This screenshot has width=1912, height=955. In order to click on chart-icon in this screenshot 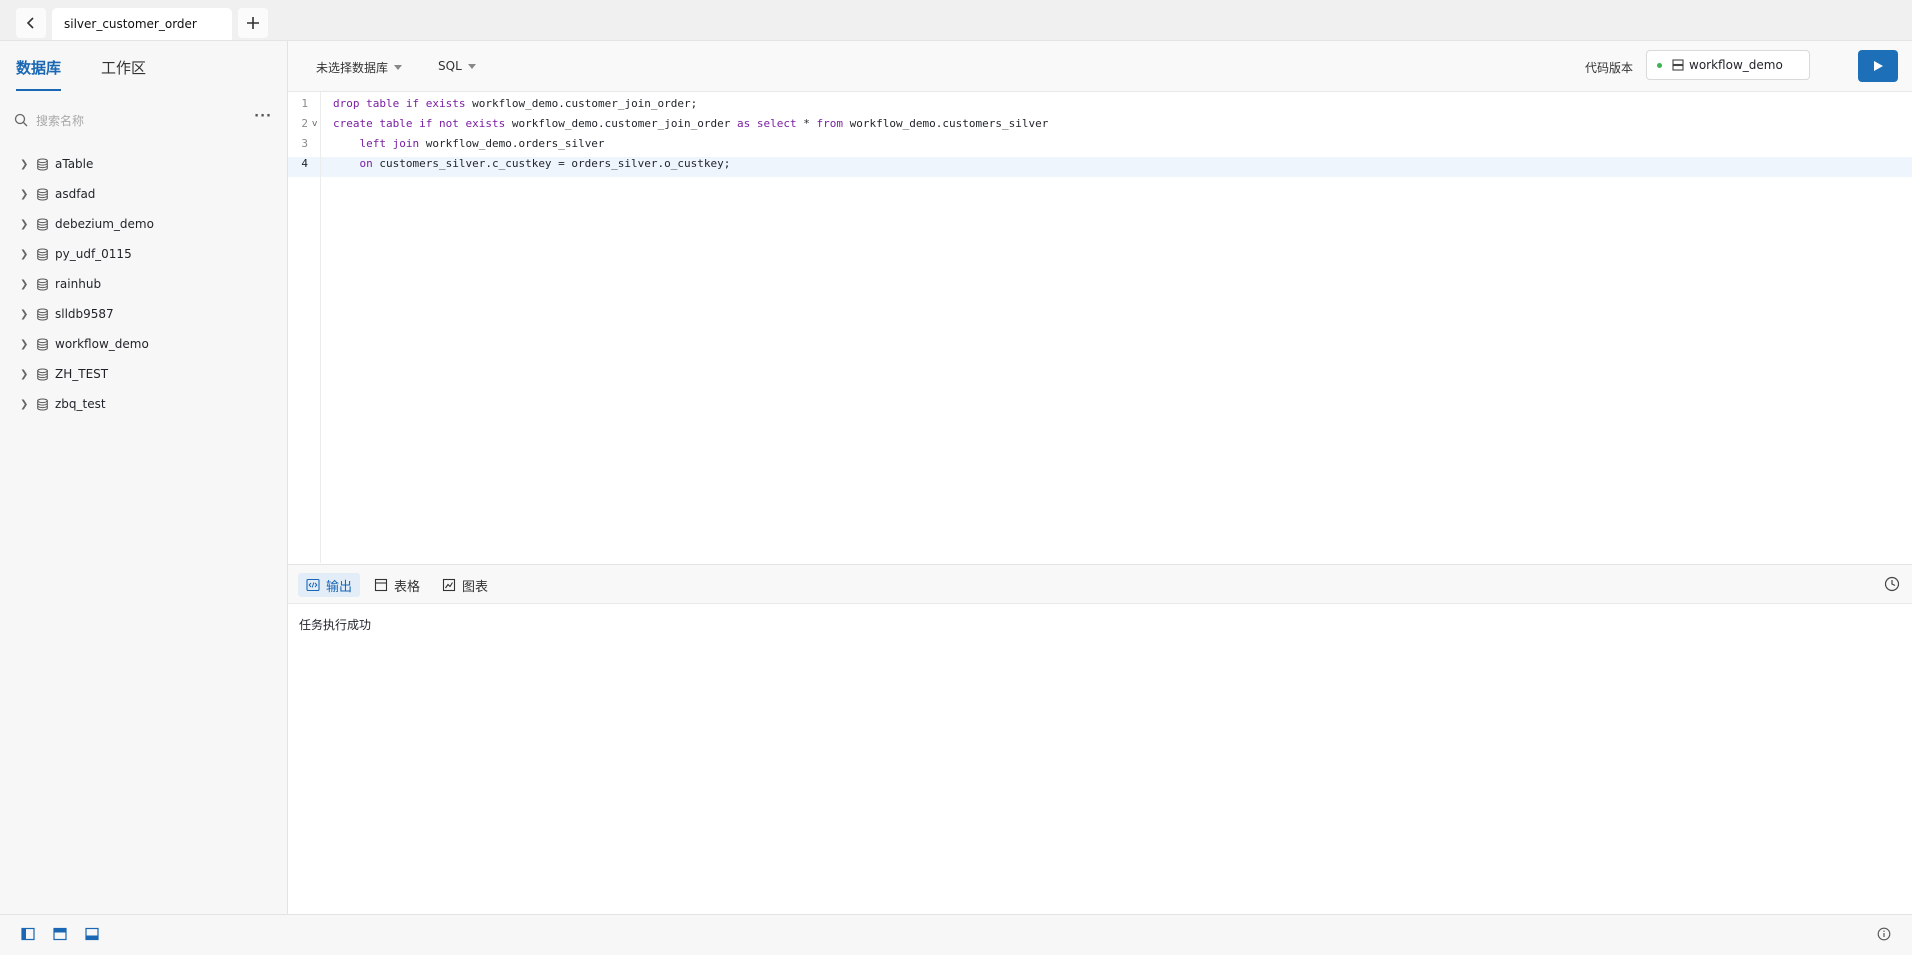, I will do `click(449, 585)`.